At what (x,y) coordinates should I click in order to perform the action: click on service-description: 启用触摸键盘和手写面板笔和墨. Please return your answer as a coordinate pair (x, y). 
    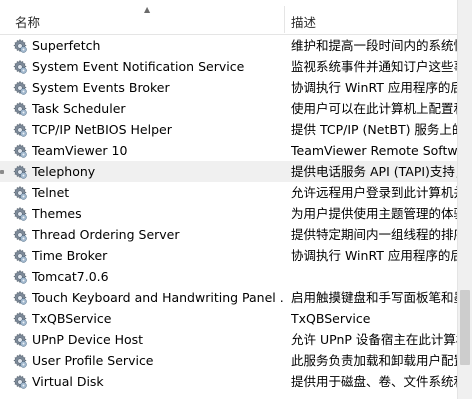
    Looking at the image, I should click on (374, 297).